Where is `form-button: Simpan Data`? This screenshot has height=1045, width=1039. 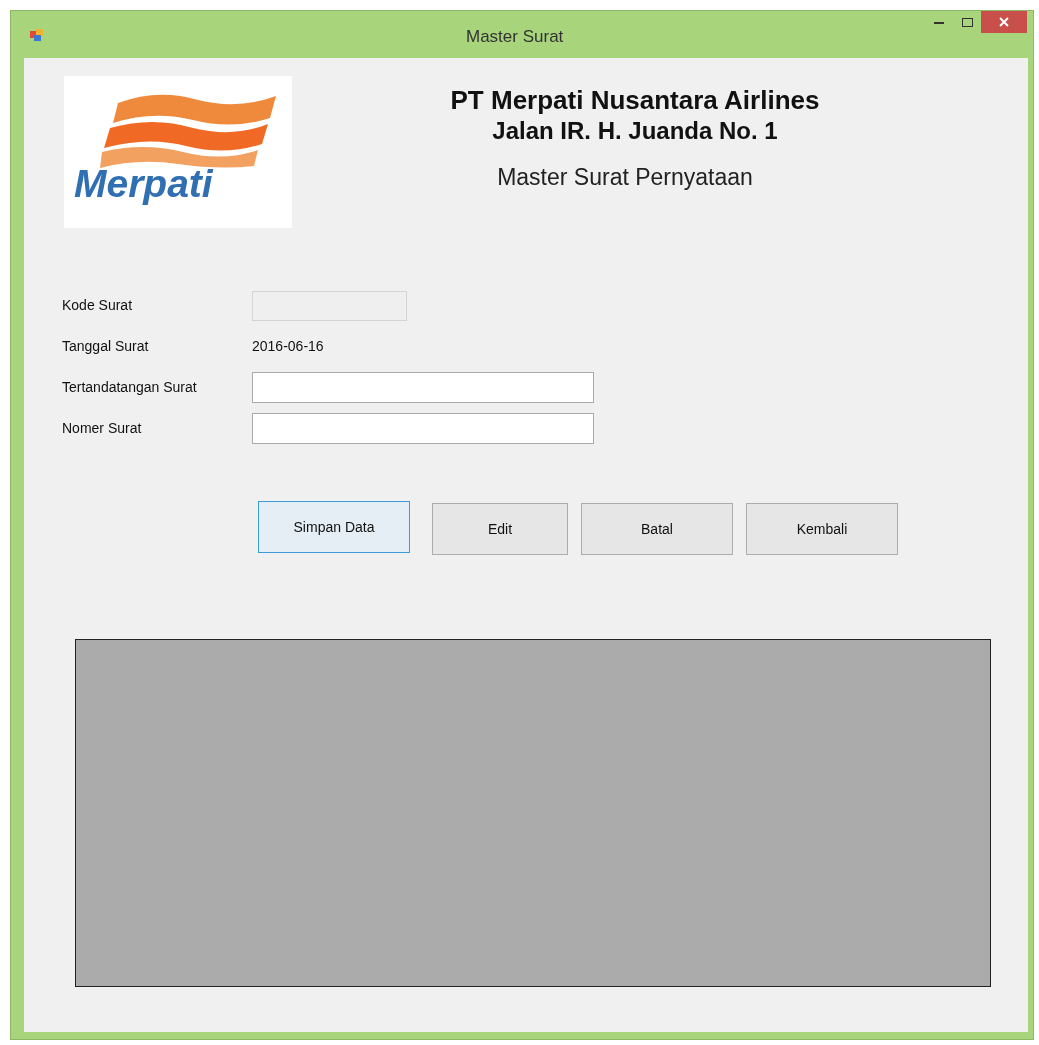 form-button: Simpan Data is located at coordinates (334, 527).